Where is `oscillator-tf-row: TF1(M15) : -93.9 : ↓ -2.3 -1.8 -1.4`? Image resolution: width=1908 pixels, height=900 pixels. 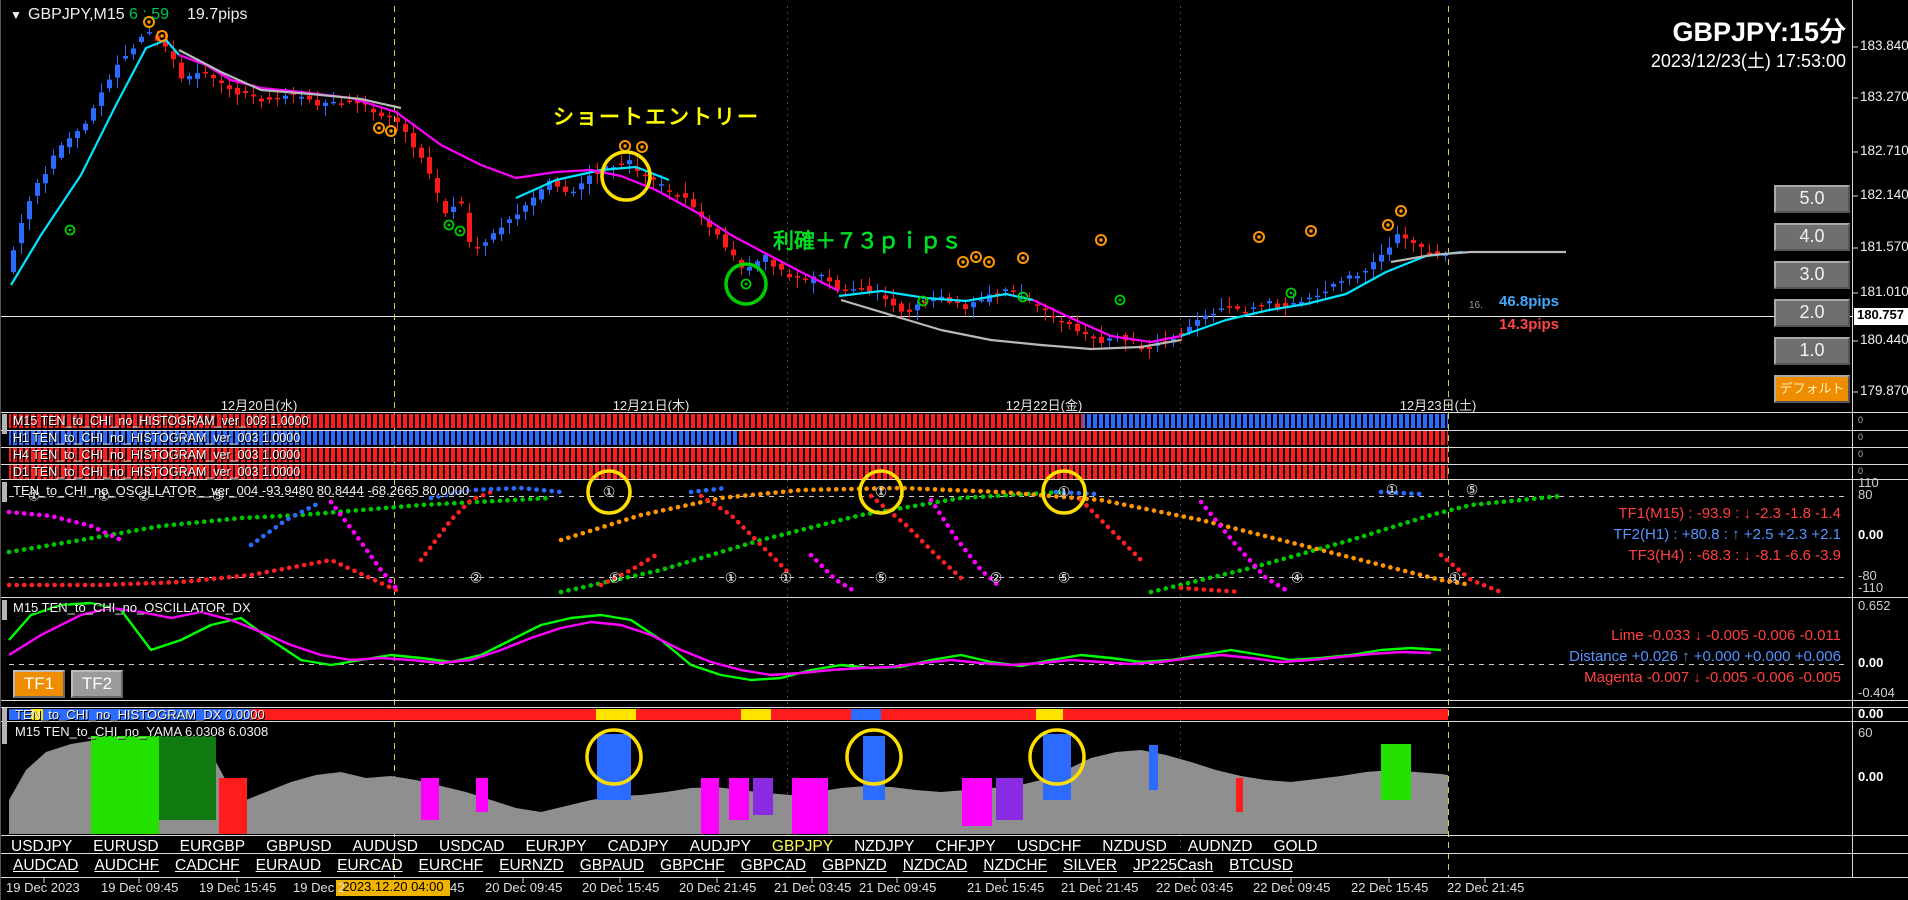 oscillator-tf-row: TF1(M15) : -93.9 : ↓ -2.3 -1.8 -1.4 is located at coordinates (1729, 513).